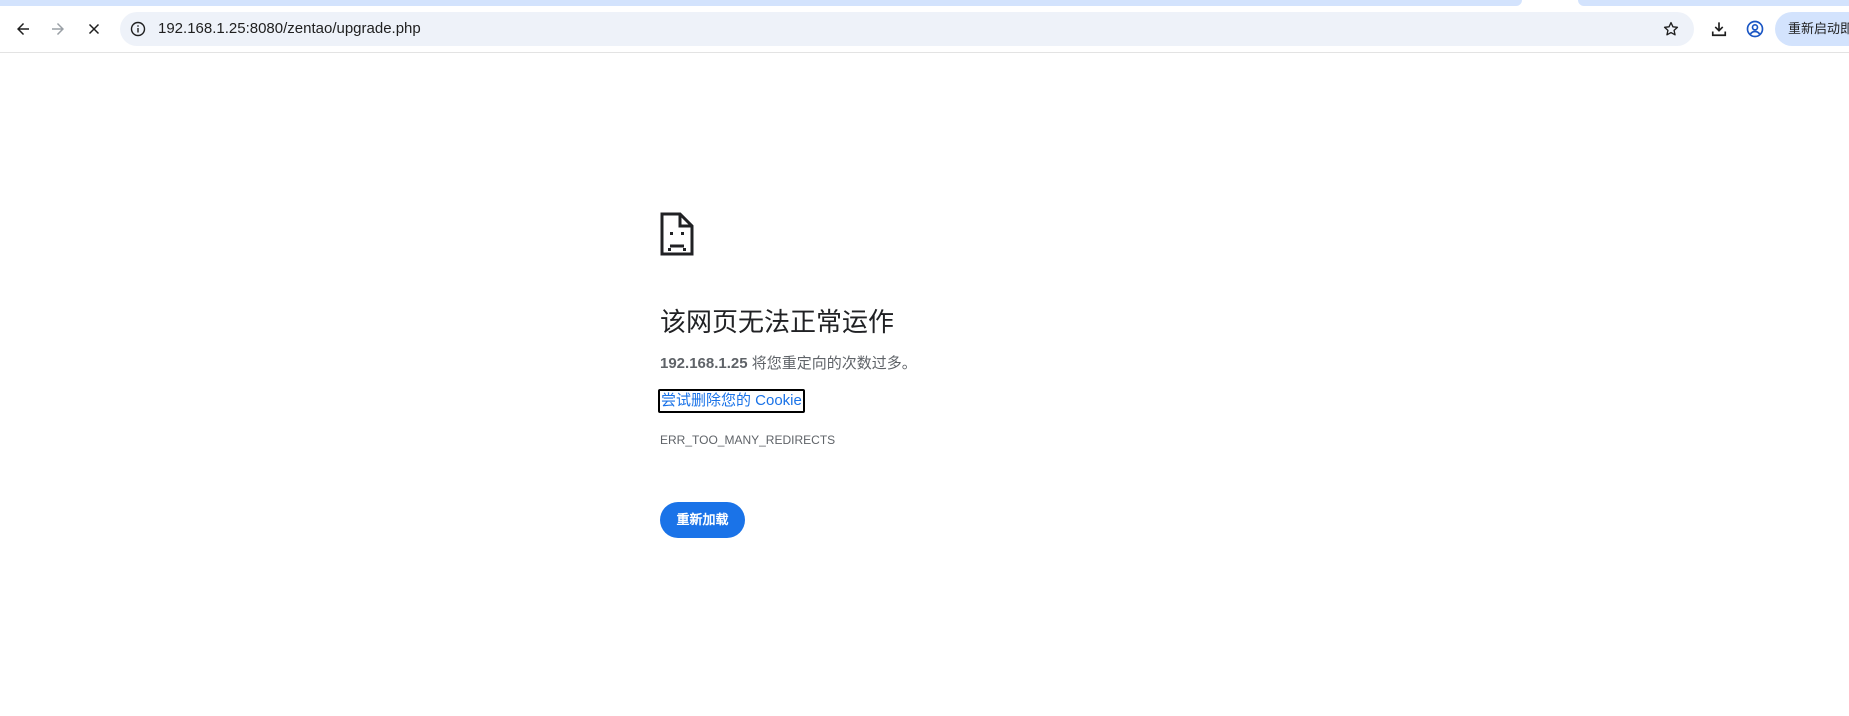  Describe the element at coordinates (289, 29) in the screenshot. I see `url-text: 192.168.1.25:8080/zentao/upgrade.php` at that location.